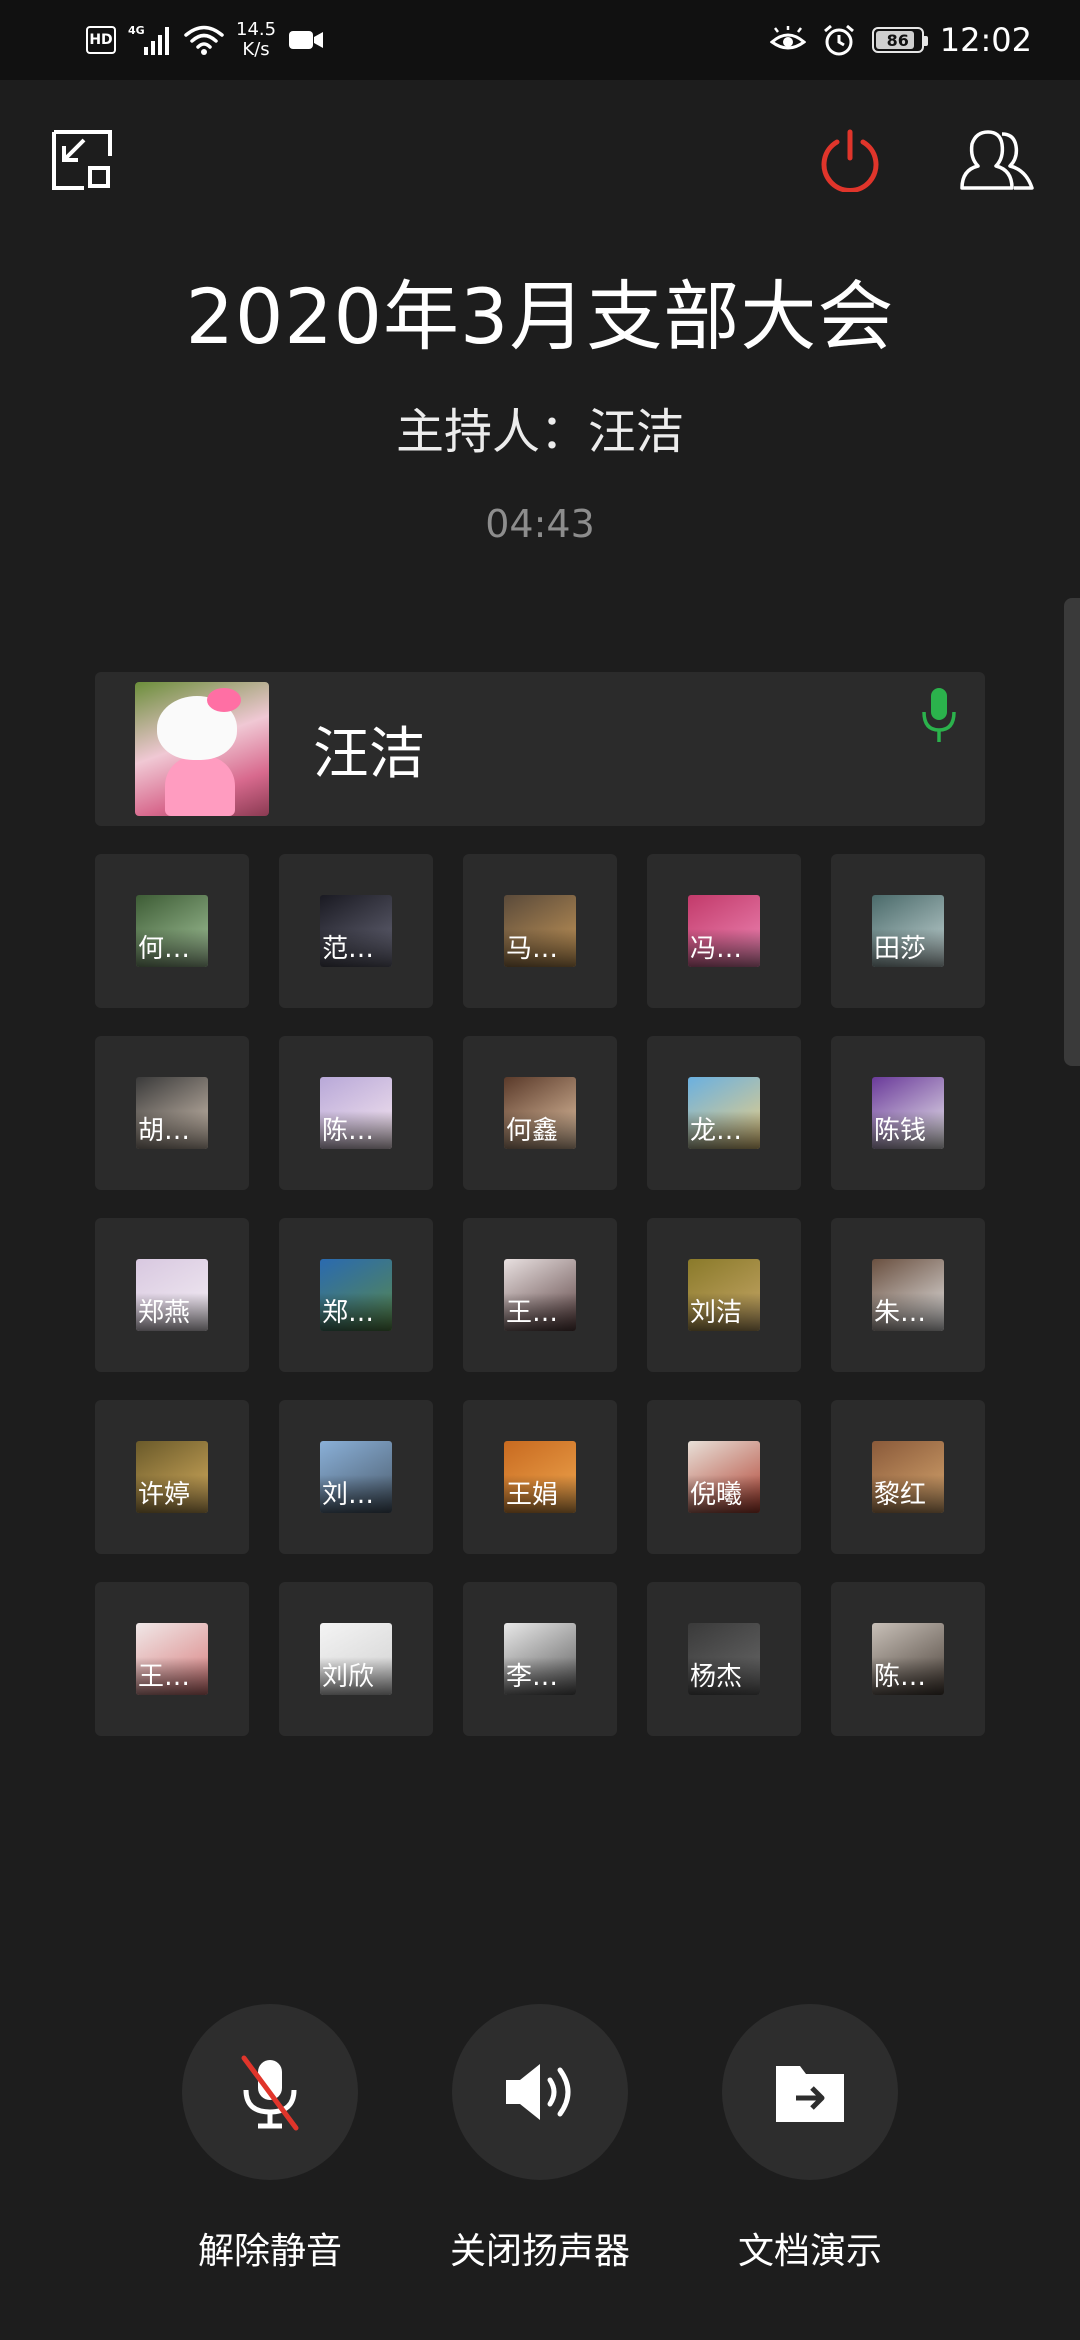  What do you see at coordinates (900, 949) in the screenshot?
I see `participant-name: 田莎` at bounding box center [900, 949].